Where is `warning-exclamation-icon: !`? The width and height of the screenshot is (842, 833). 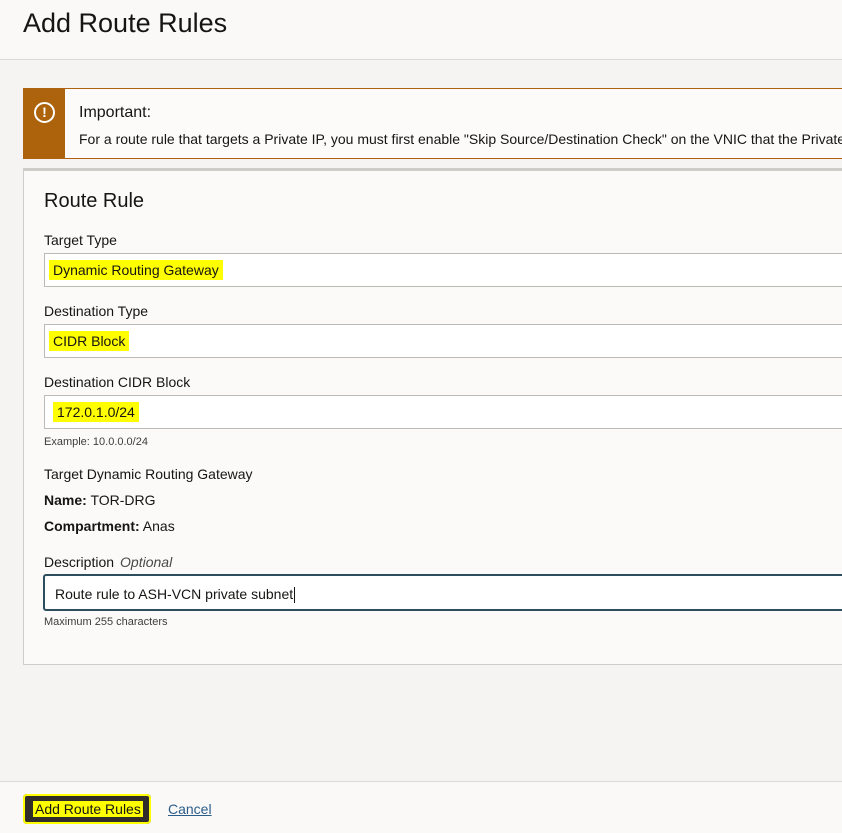
warning-exclamation-icon: ! is located at coordinates (44, 112).